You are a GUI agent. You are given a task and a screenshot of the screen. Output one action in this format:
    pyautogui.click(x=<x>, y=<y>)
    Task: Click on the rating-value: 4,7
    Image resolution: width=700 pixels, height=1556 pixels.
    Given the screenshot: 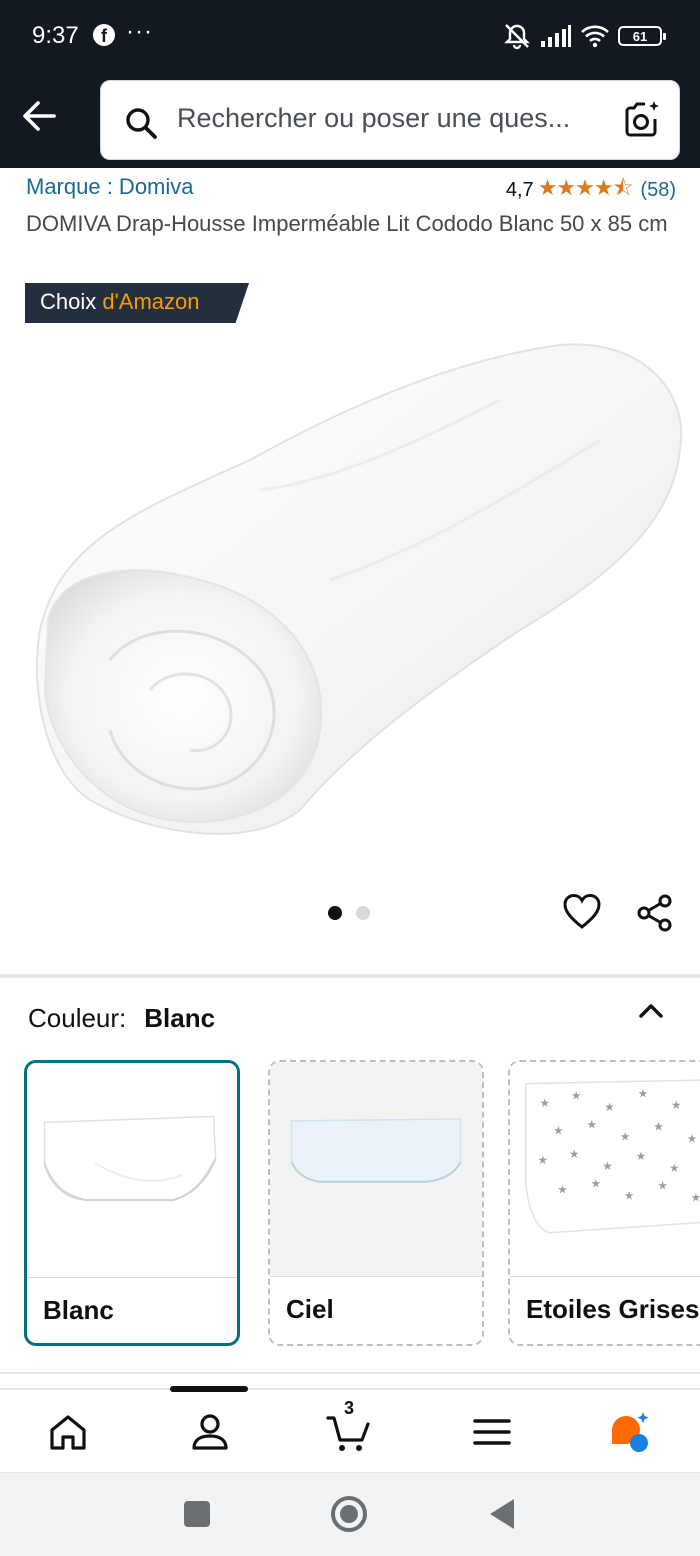 What is the action you would take?
    pyautogui.click(x=519, y=189)
    